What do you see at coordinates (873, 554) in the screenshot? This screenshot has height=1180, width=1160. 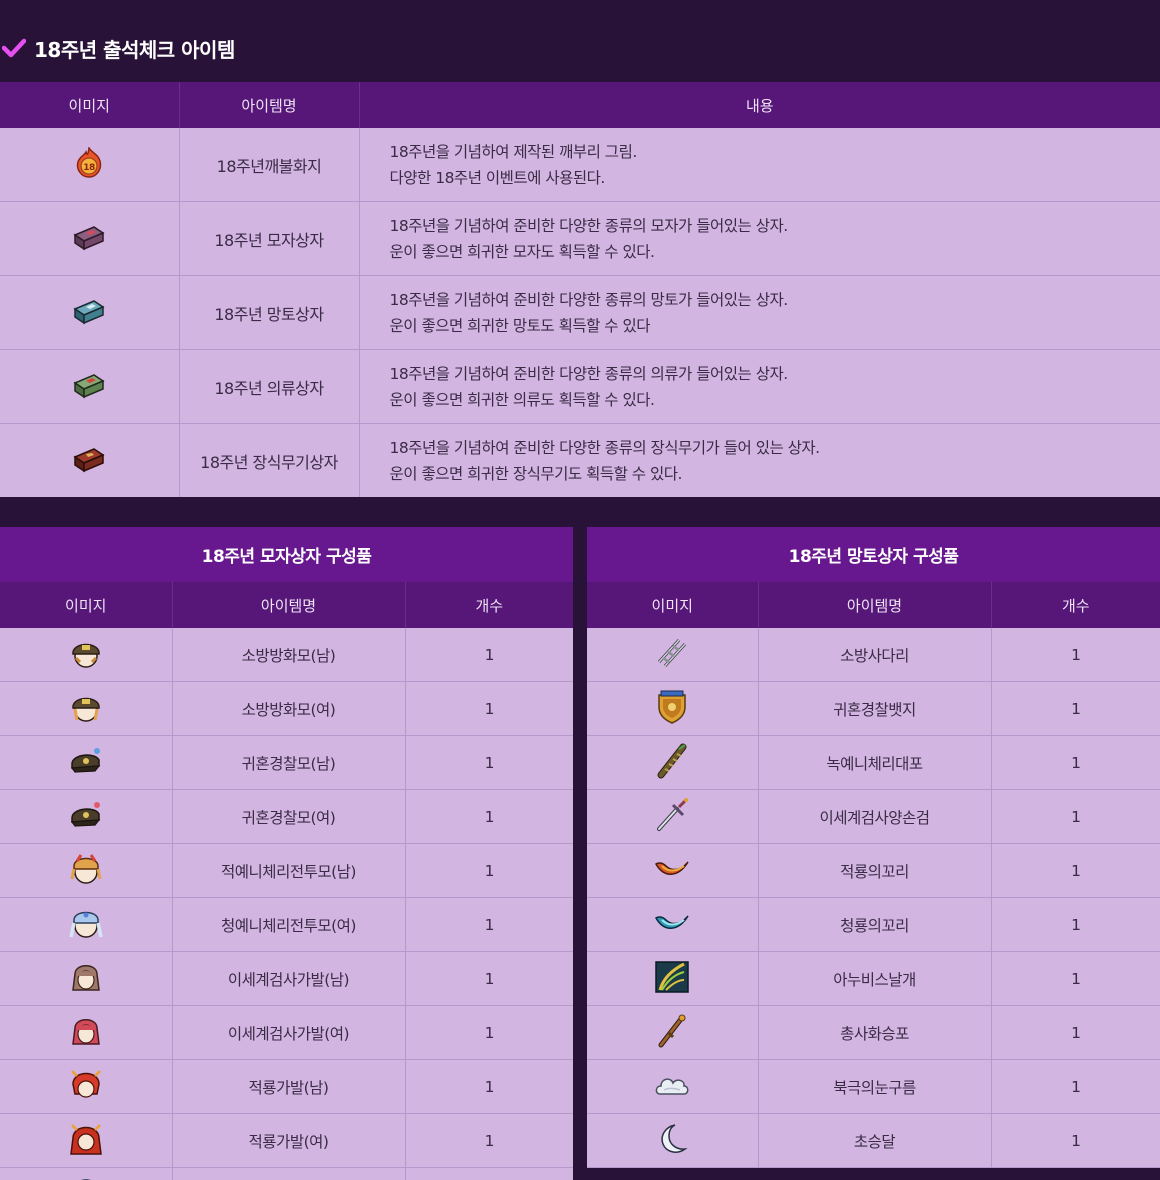 I see `cape-box-title: 18주년 망토상자 구성품` at bounding box center [873, 554].